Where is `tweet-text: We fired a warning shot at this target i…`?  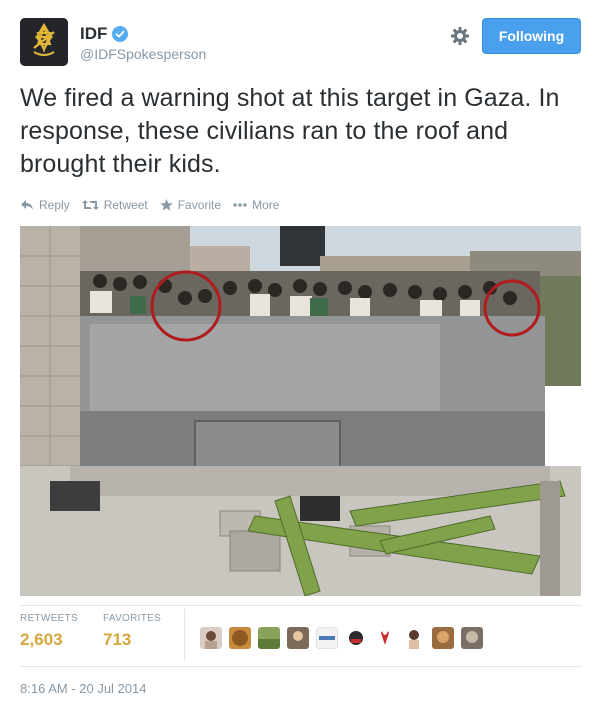
tweet-text: We fired a warning shot at this target i… is located at coordinates (290, 131).